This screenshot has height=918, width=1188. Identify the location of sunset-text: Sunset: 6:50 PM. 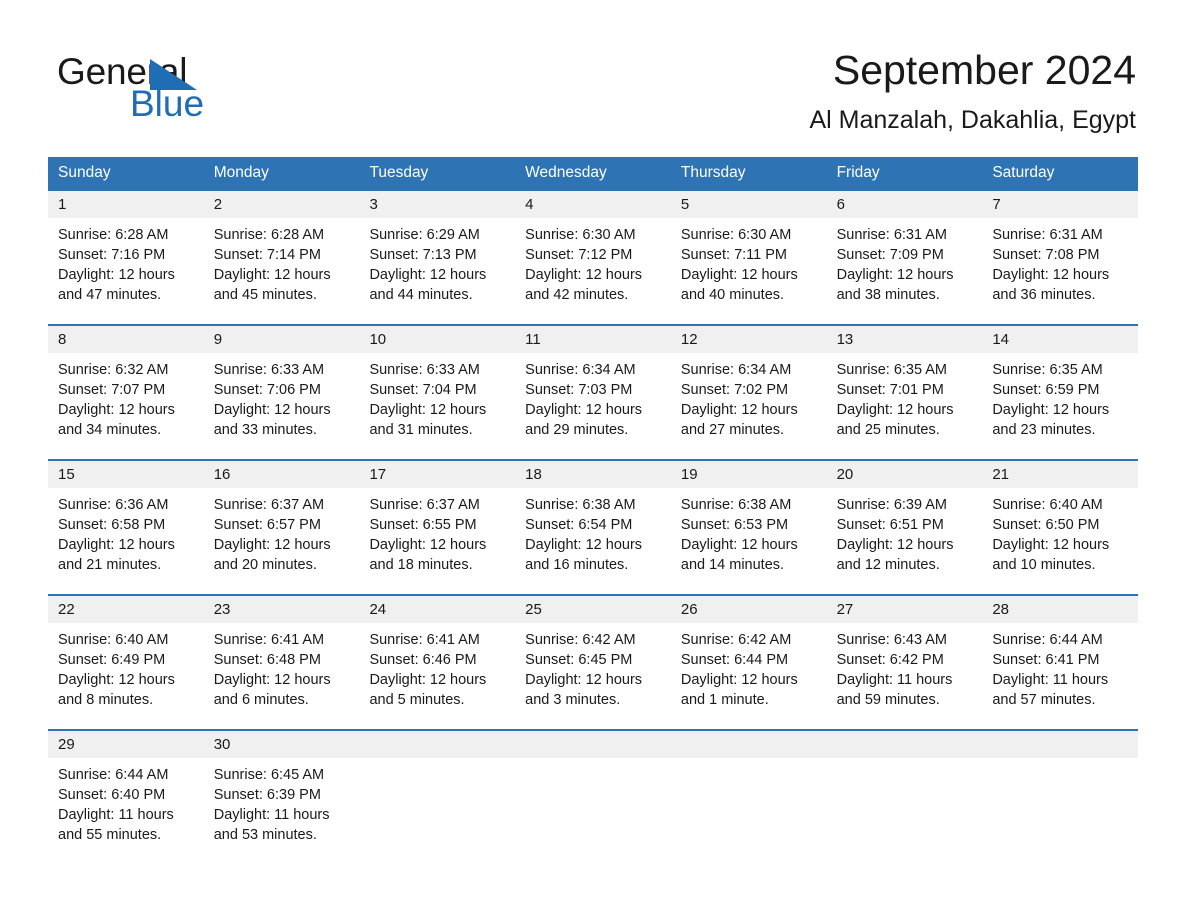
(1046, 525).